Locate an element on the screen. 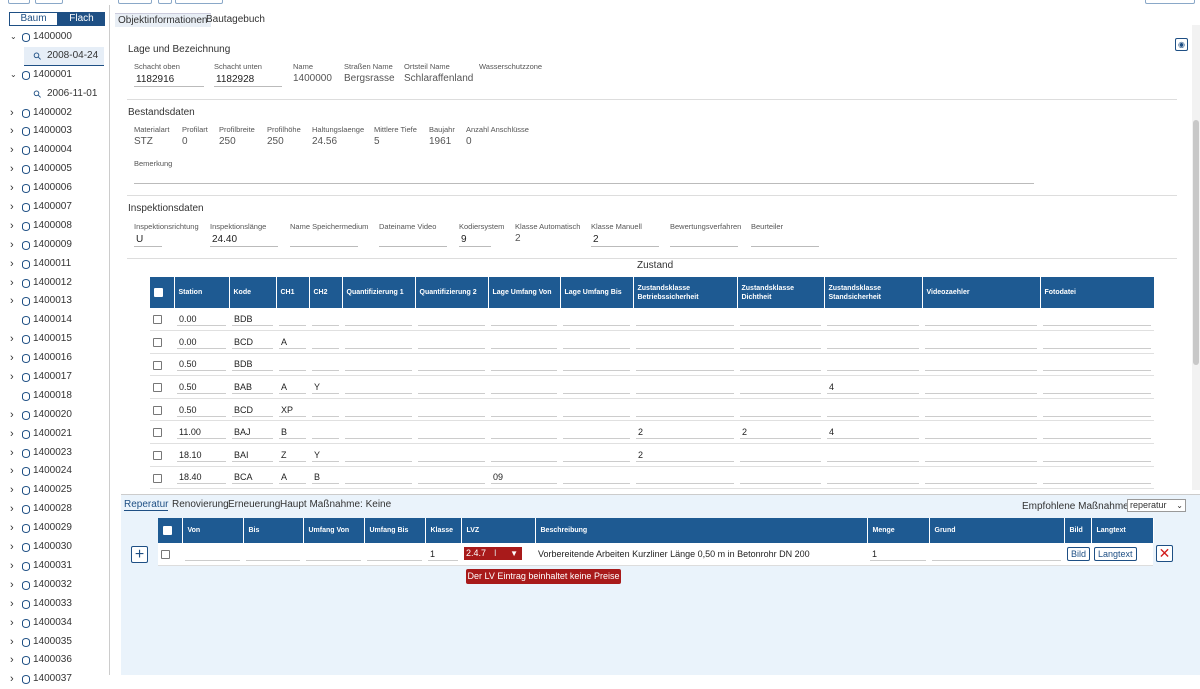 This screenshot has width=1200, height=689. column-header: Klasse is located at coordinates (443, 530).